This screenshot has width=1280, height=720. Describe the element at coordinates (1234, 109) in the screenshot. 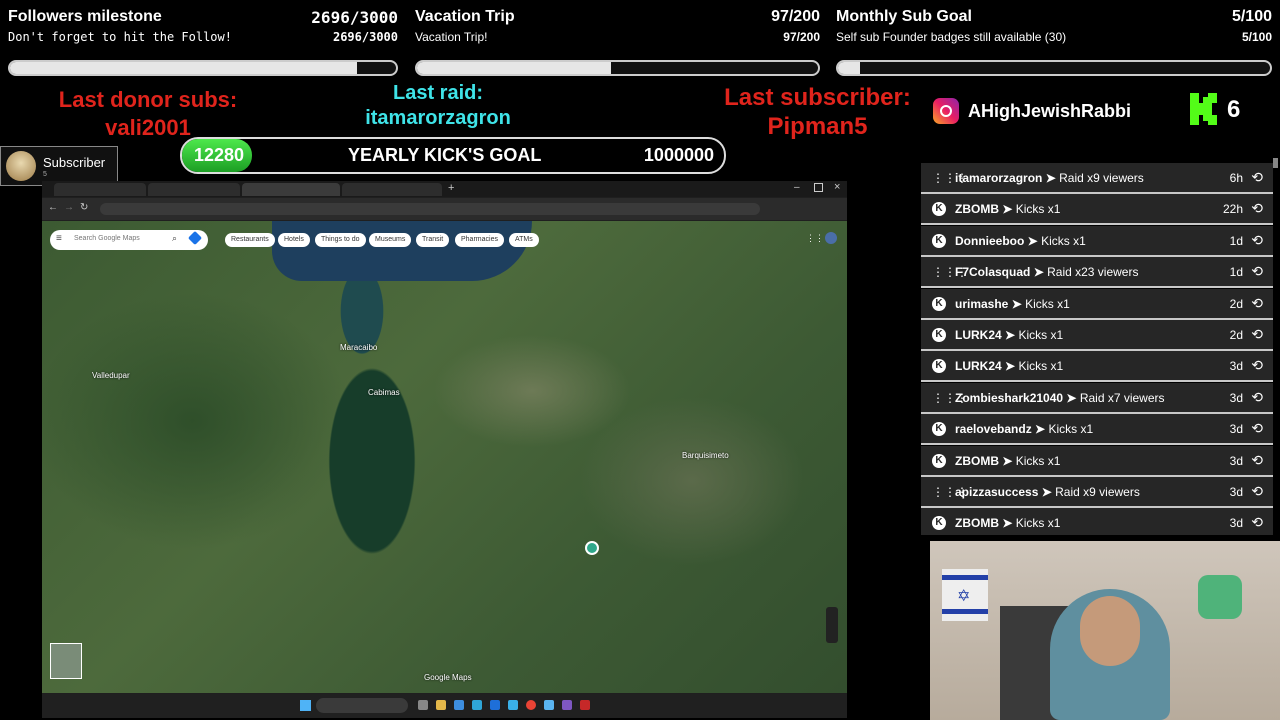

I see `kick-count: 6` at that location.